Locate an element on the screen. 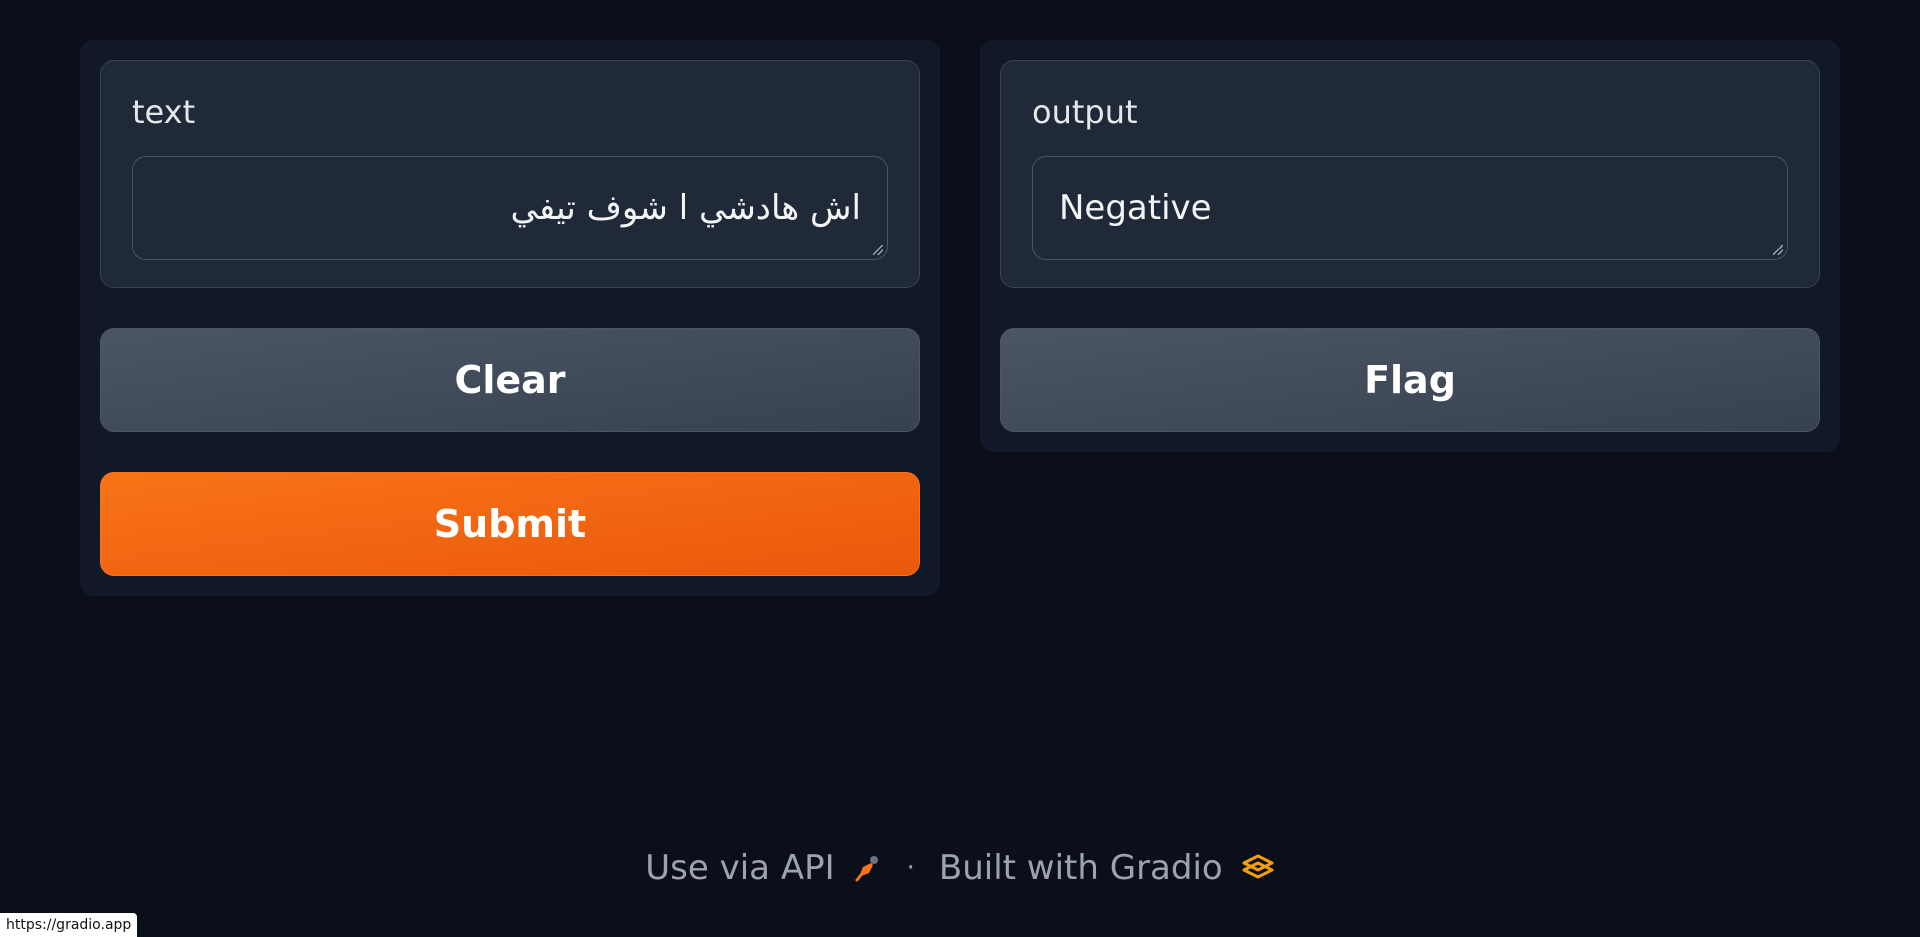 This screenshot has height=937, width=1920. output-textbox: Negative is located at coordinates (1410, 208).